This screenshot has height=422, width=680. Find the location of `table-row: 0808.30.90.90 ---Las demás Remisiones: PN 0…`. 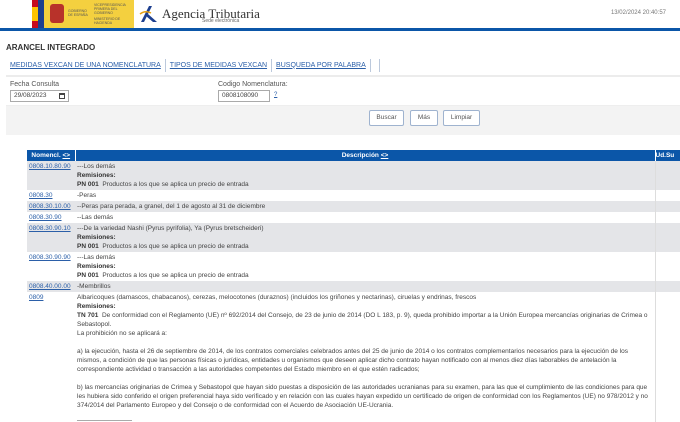

table-row: 0808.30.90.90 ---Las demás Remisiones: PN 0… is located at coordinates (353, 266).